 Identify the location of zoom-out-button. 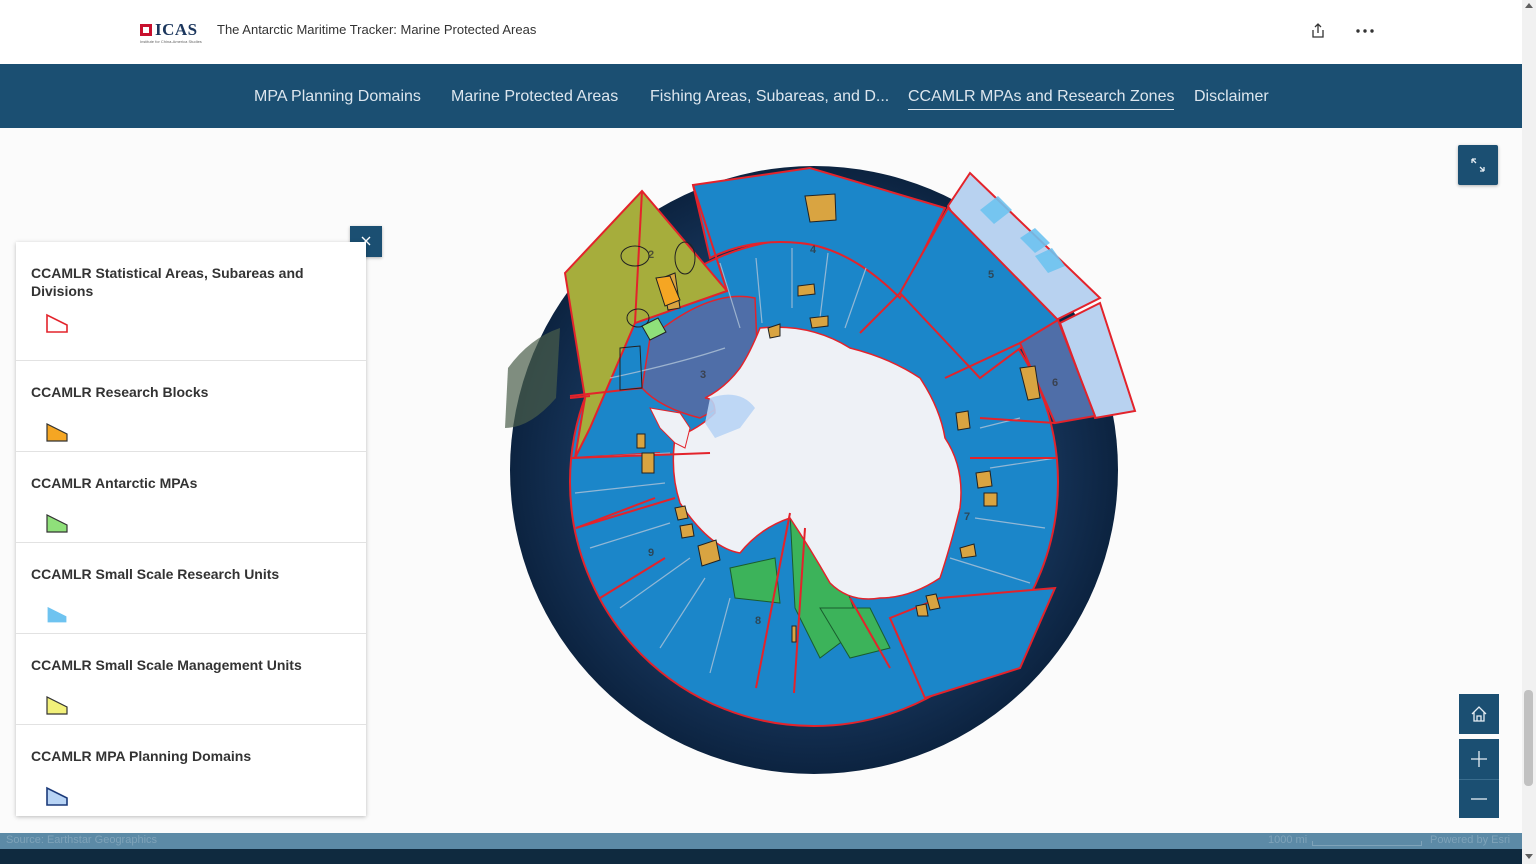
(1479, 799).